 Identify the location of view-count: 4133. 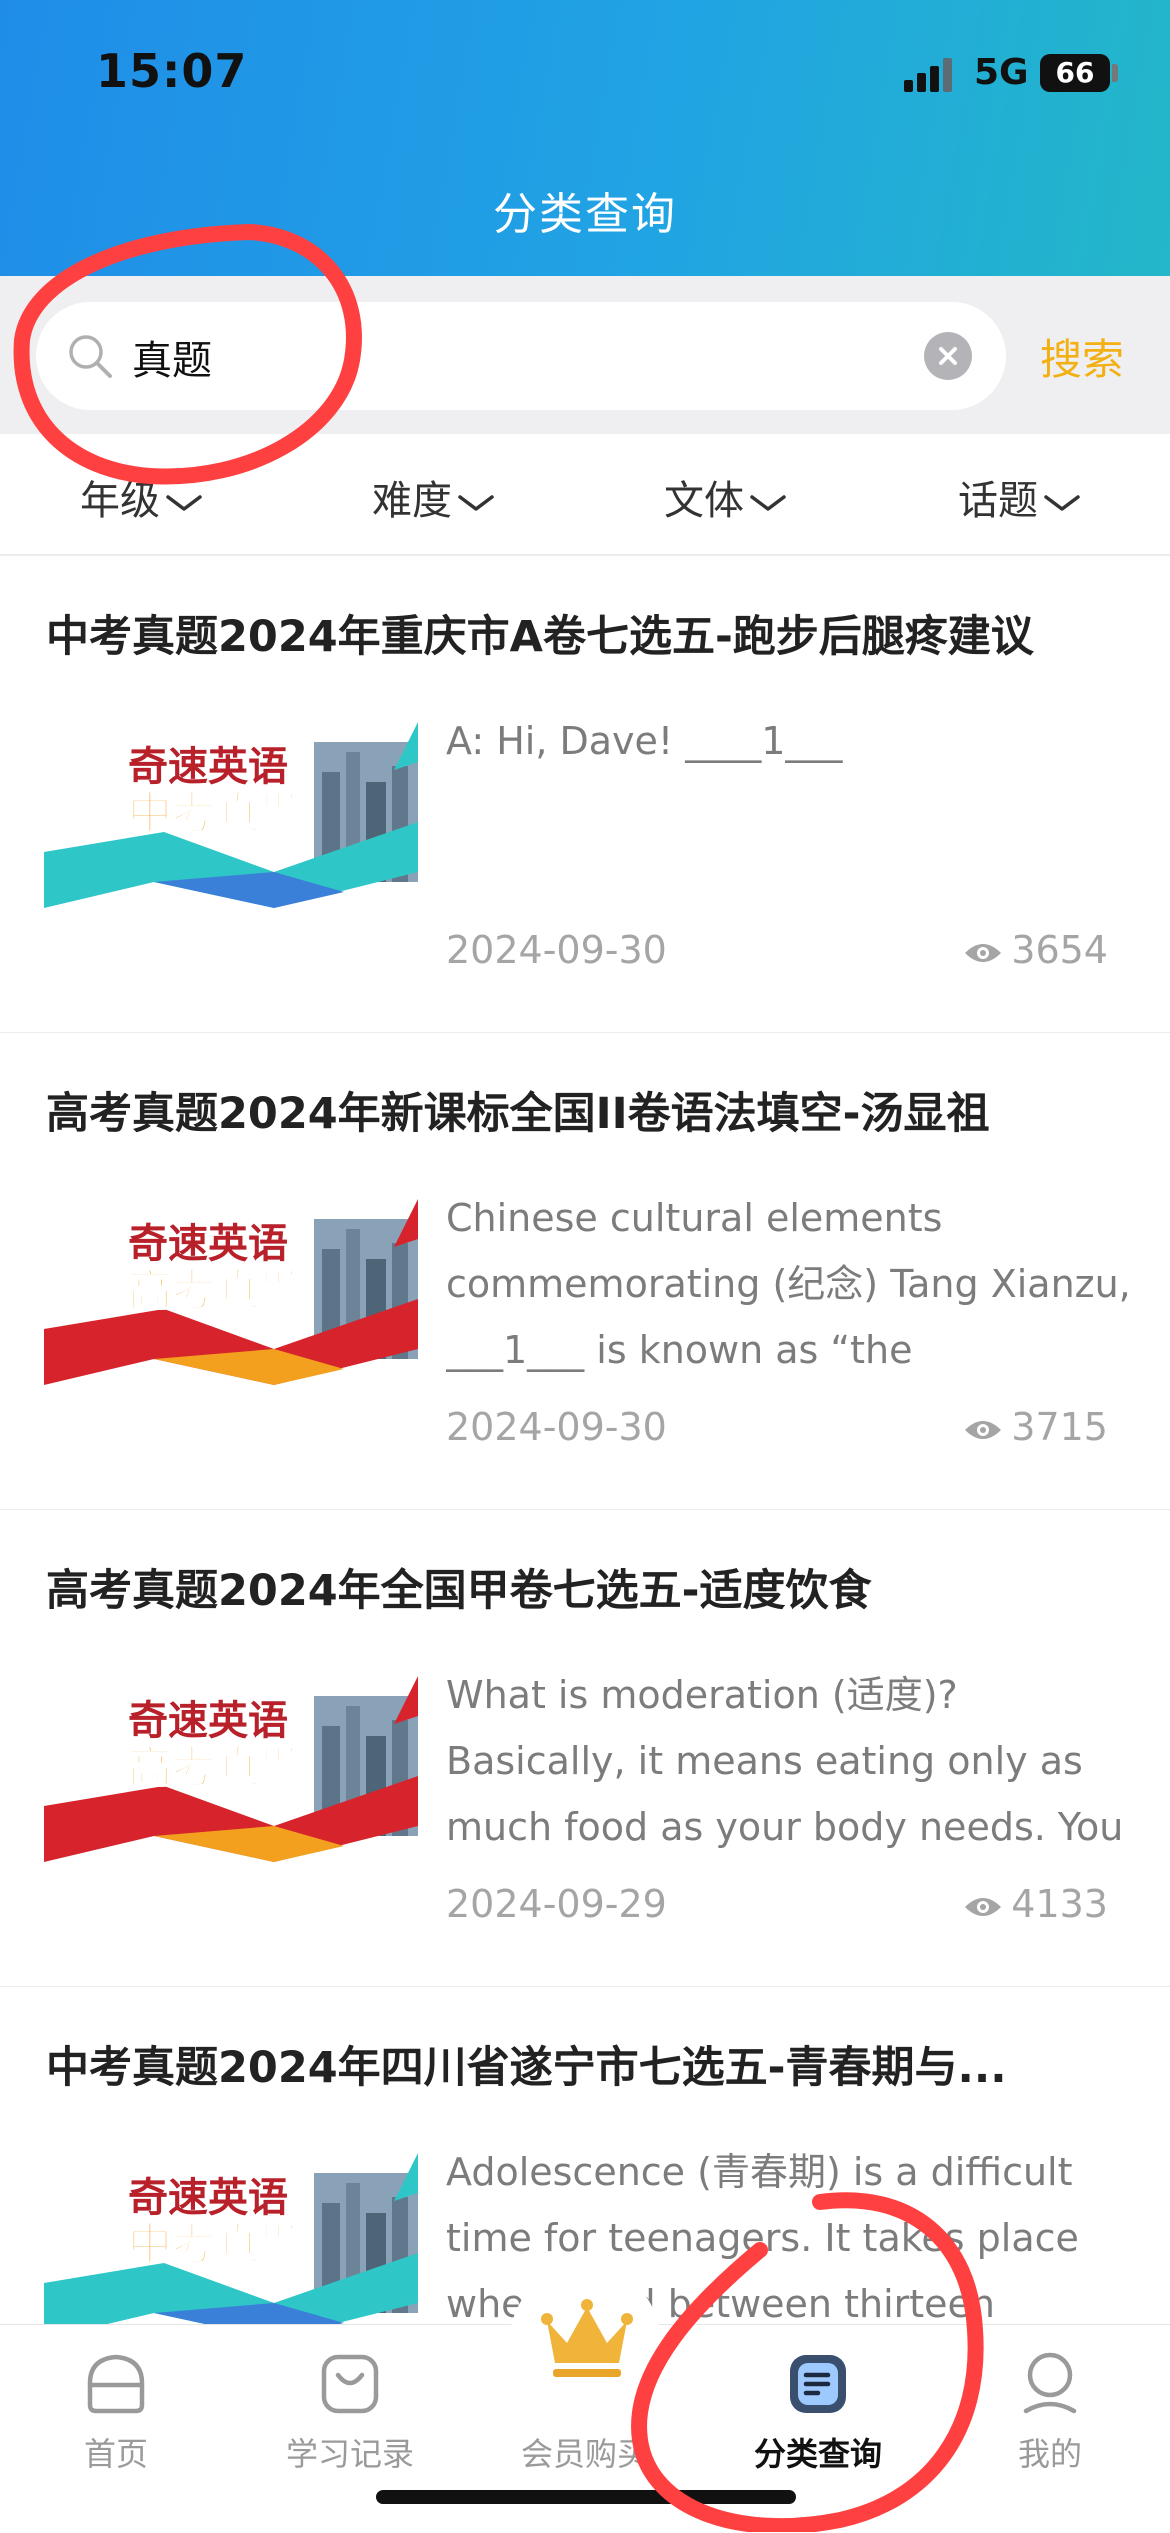
(1059, 1904).